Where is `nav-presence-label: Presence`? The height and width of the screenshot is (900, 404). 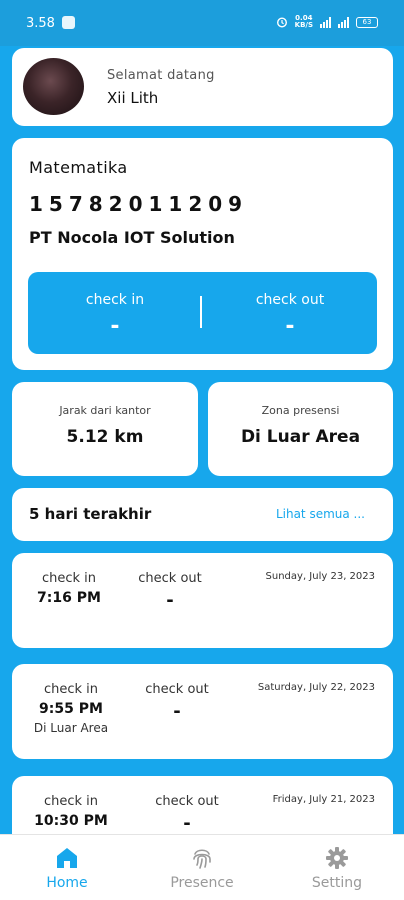 nav-presence-label: Presence is located at coordinates (202, 883).